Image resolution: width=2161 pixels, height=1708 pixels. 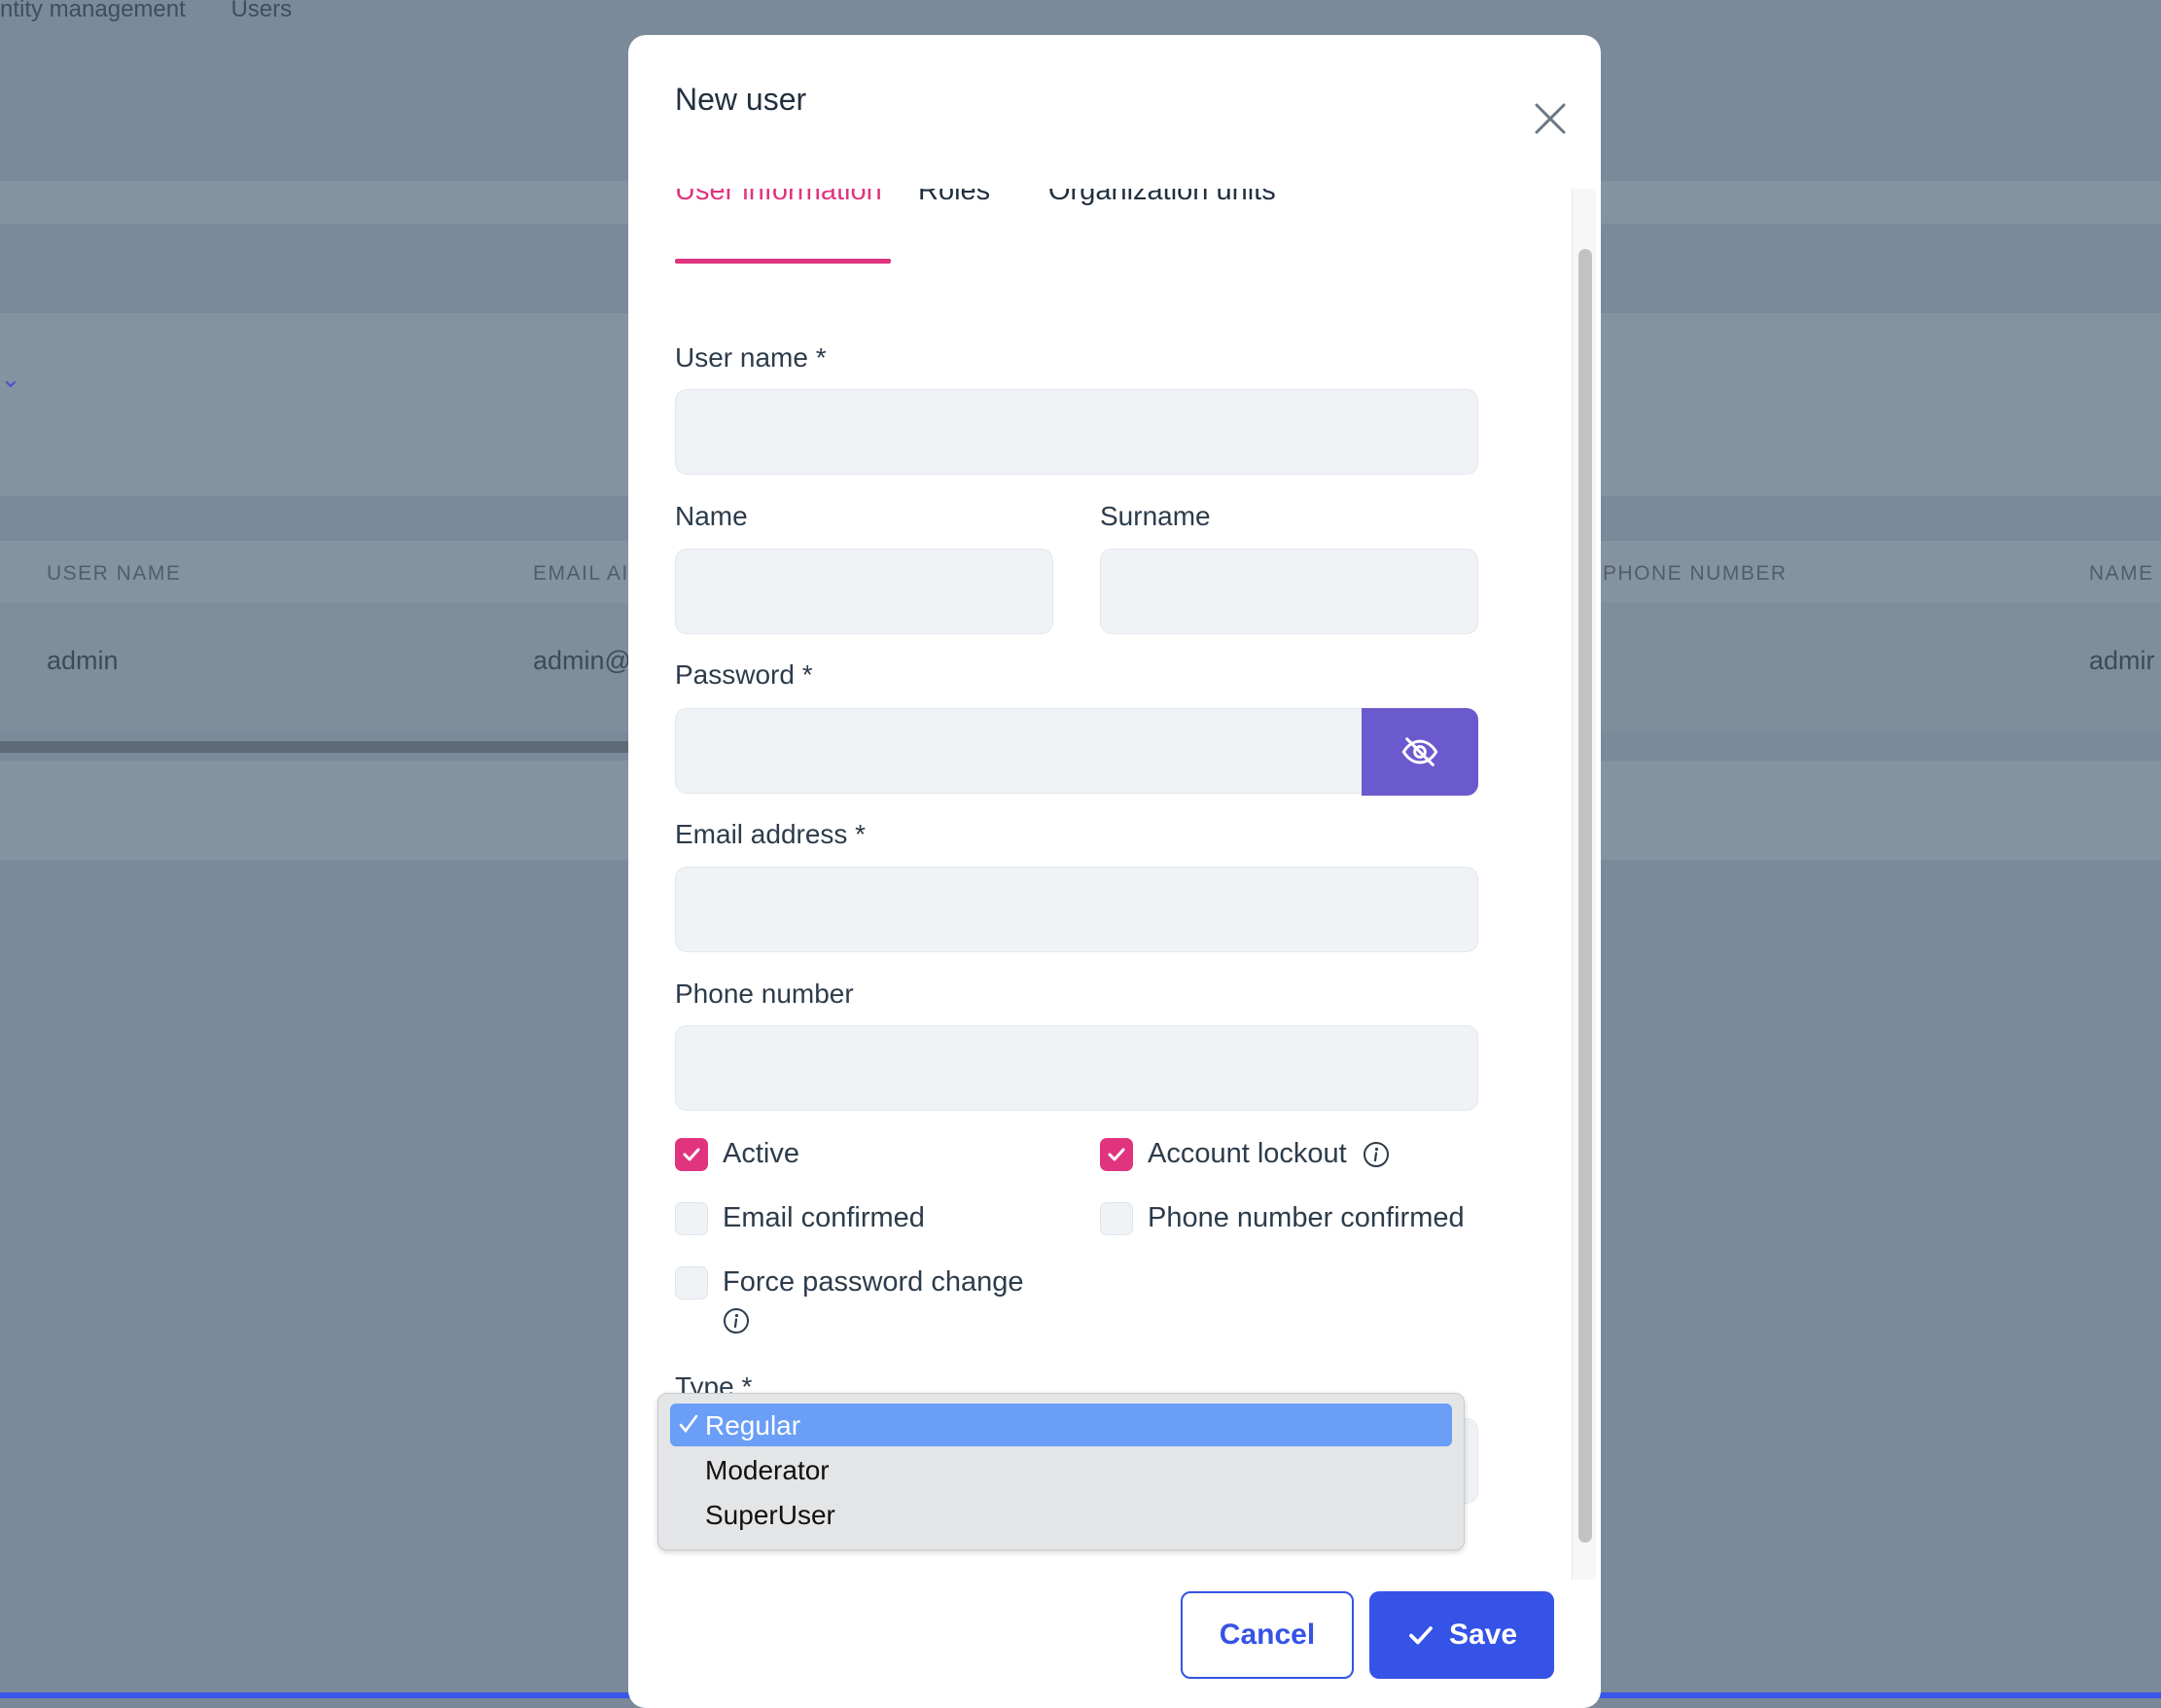 I want to click on tab-roles: Roles, so click(x=954, y=198).